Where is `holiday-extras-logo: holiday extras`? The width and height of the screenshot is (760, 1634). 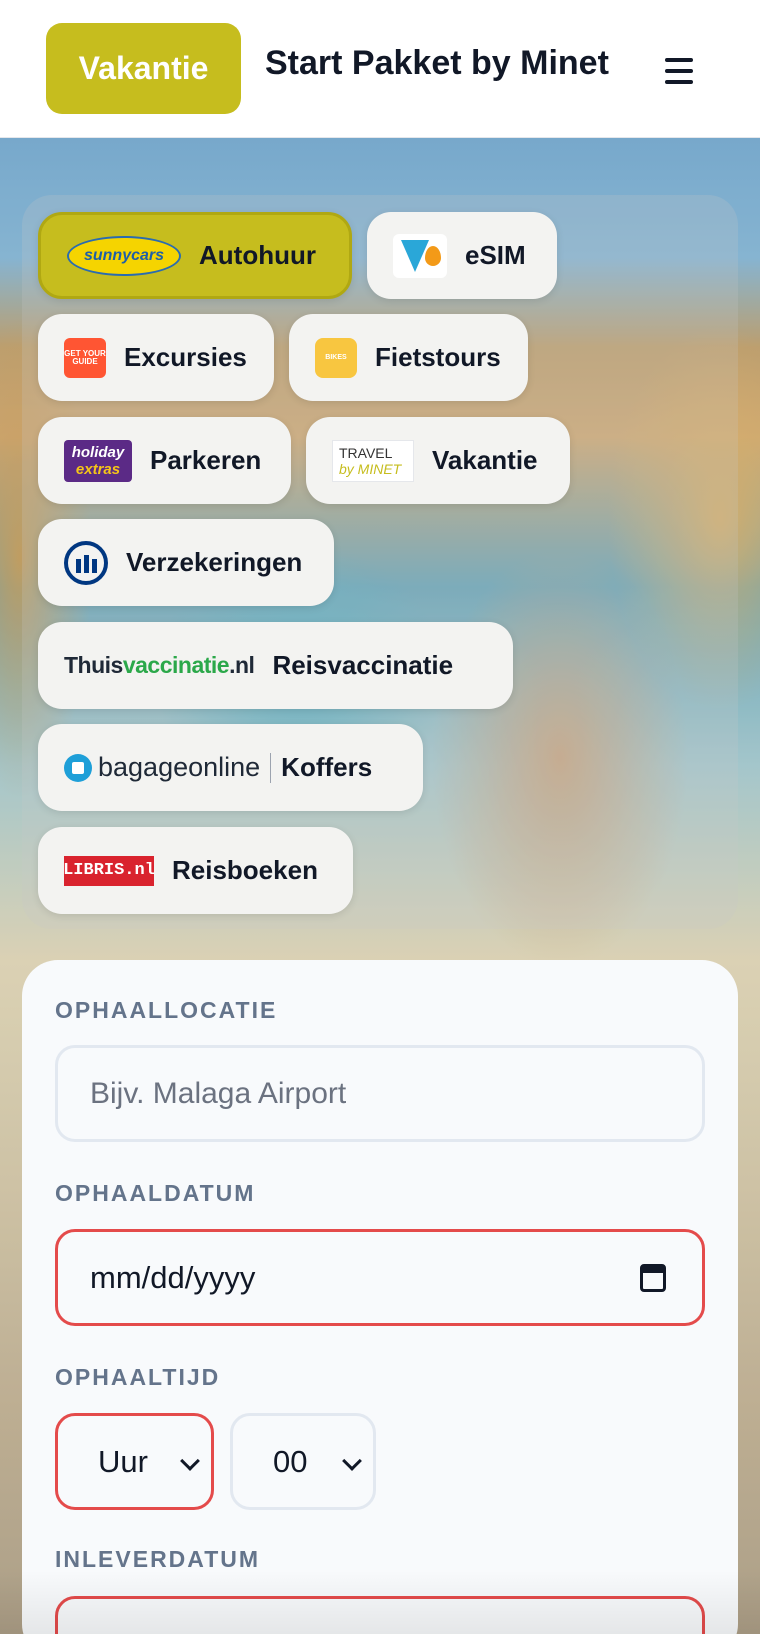
holiday-extras-logo: holiday extras is located at coordinates (98, 460).